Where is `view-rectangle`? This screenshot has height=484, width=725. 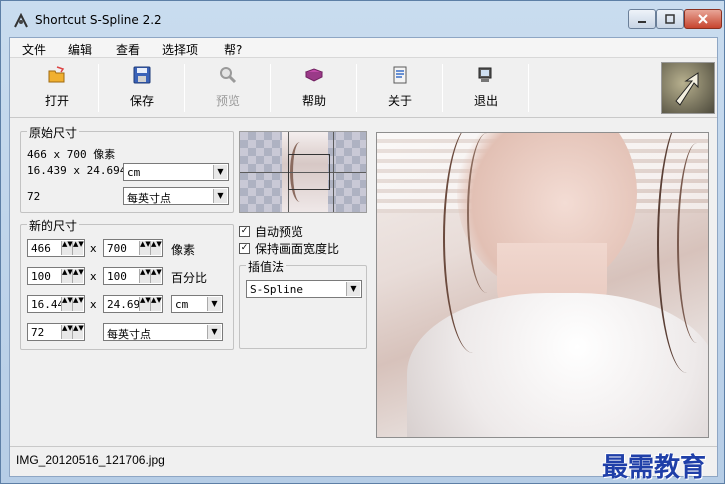 view-rectangle is located at coordinates (309, 172).